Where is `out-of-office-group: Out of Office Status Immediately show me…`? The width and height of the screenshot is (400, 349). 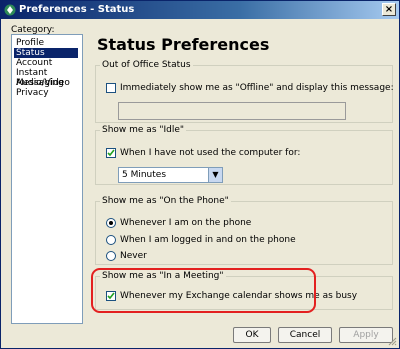 out-of-office-group: Out of Office Status Immediately show me… is located at coordinates (244, 91).